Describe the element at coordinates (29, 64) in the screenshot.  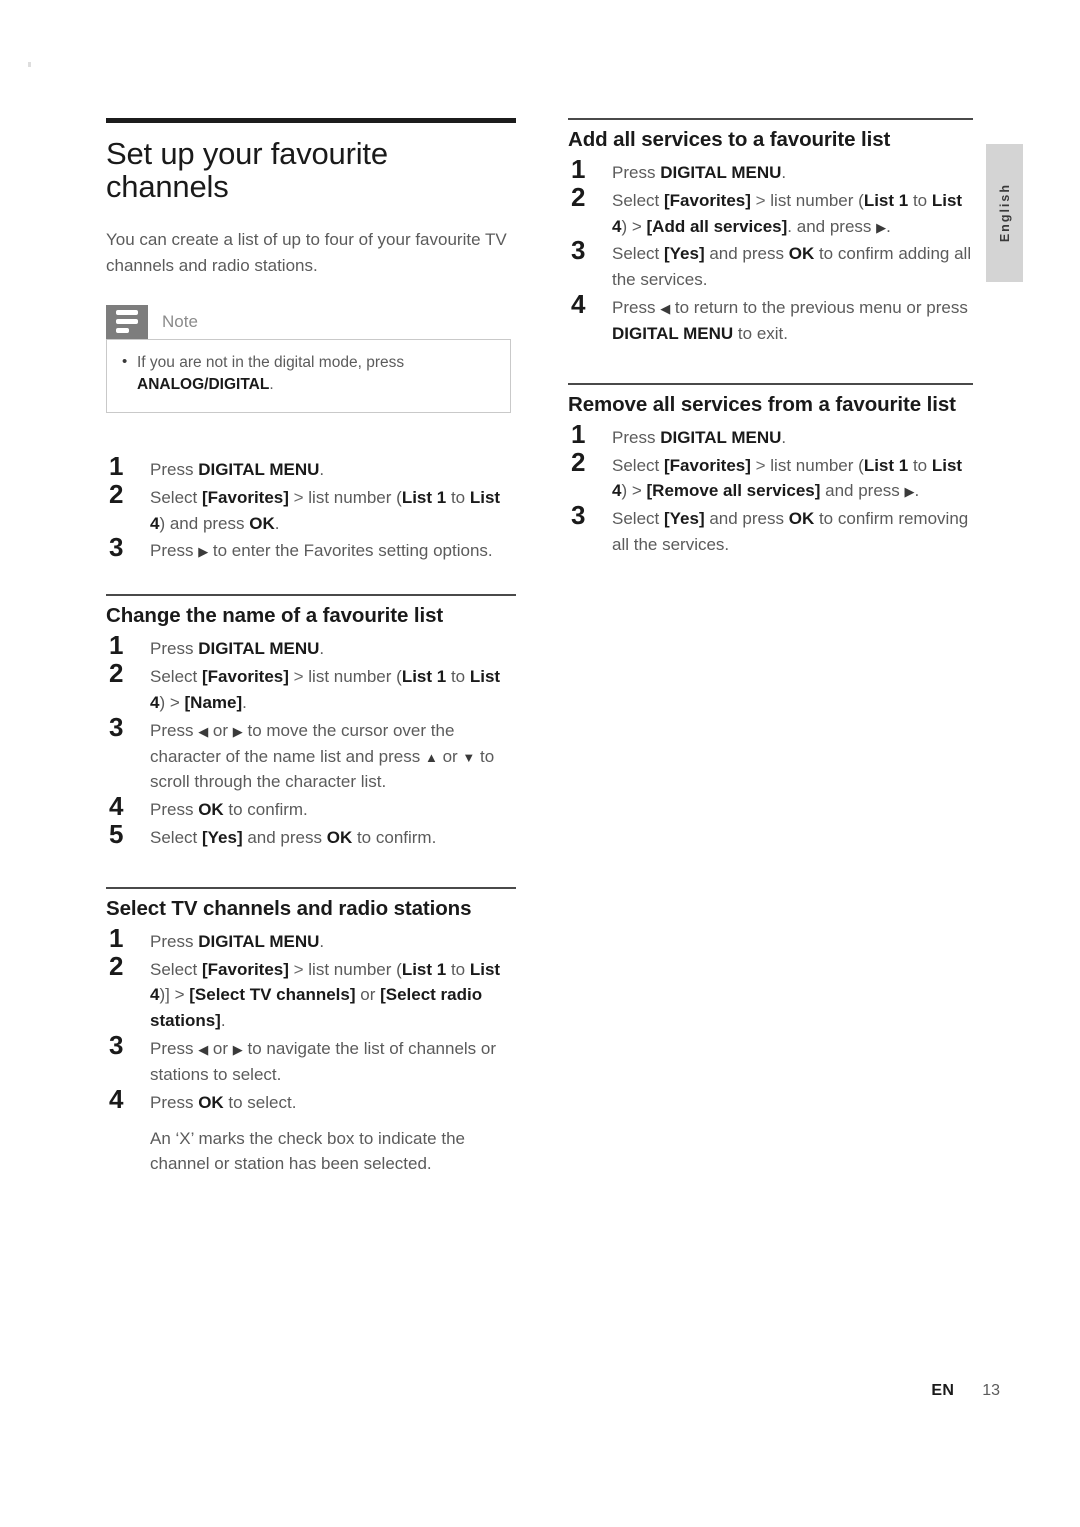
I see `page-speck-mark` at that location.